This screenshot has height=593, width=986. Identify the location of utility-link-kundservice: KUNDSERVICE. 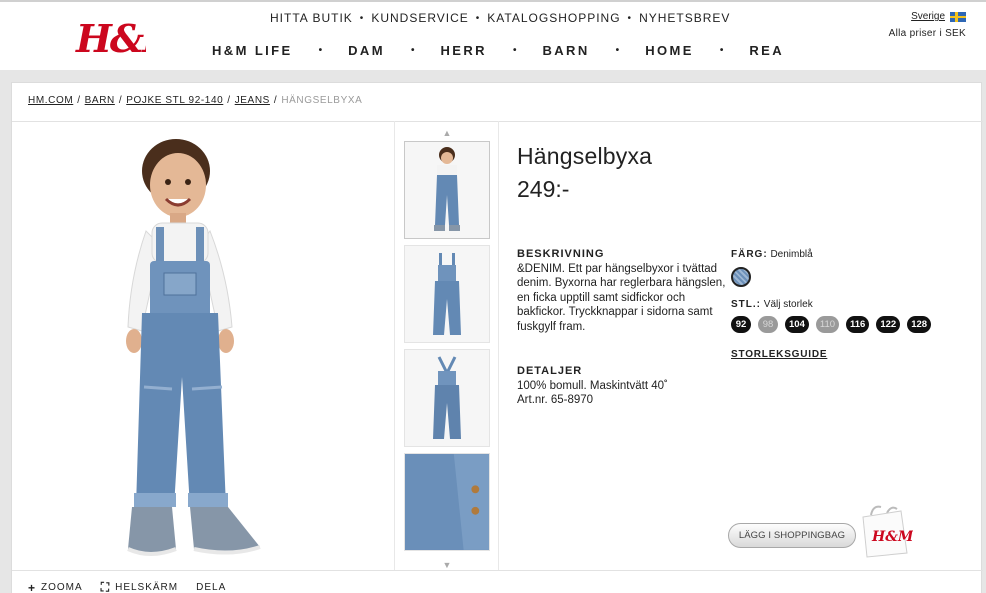
(419, 18).